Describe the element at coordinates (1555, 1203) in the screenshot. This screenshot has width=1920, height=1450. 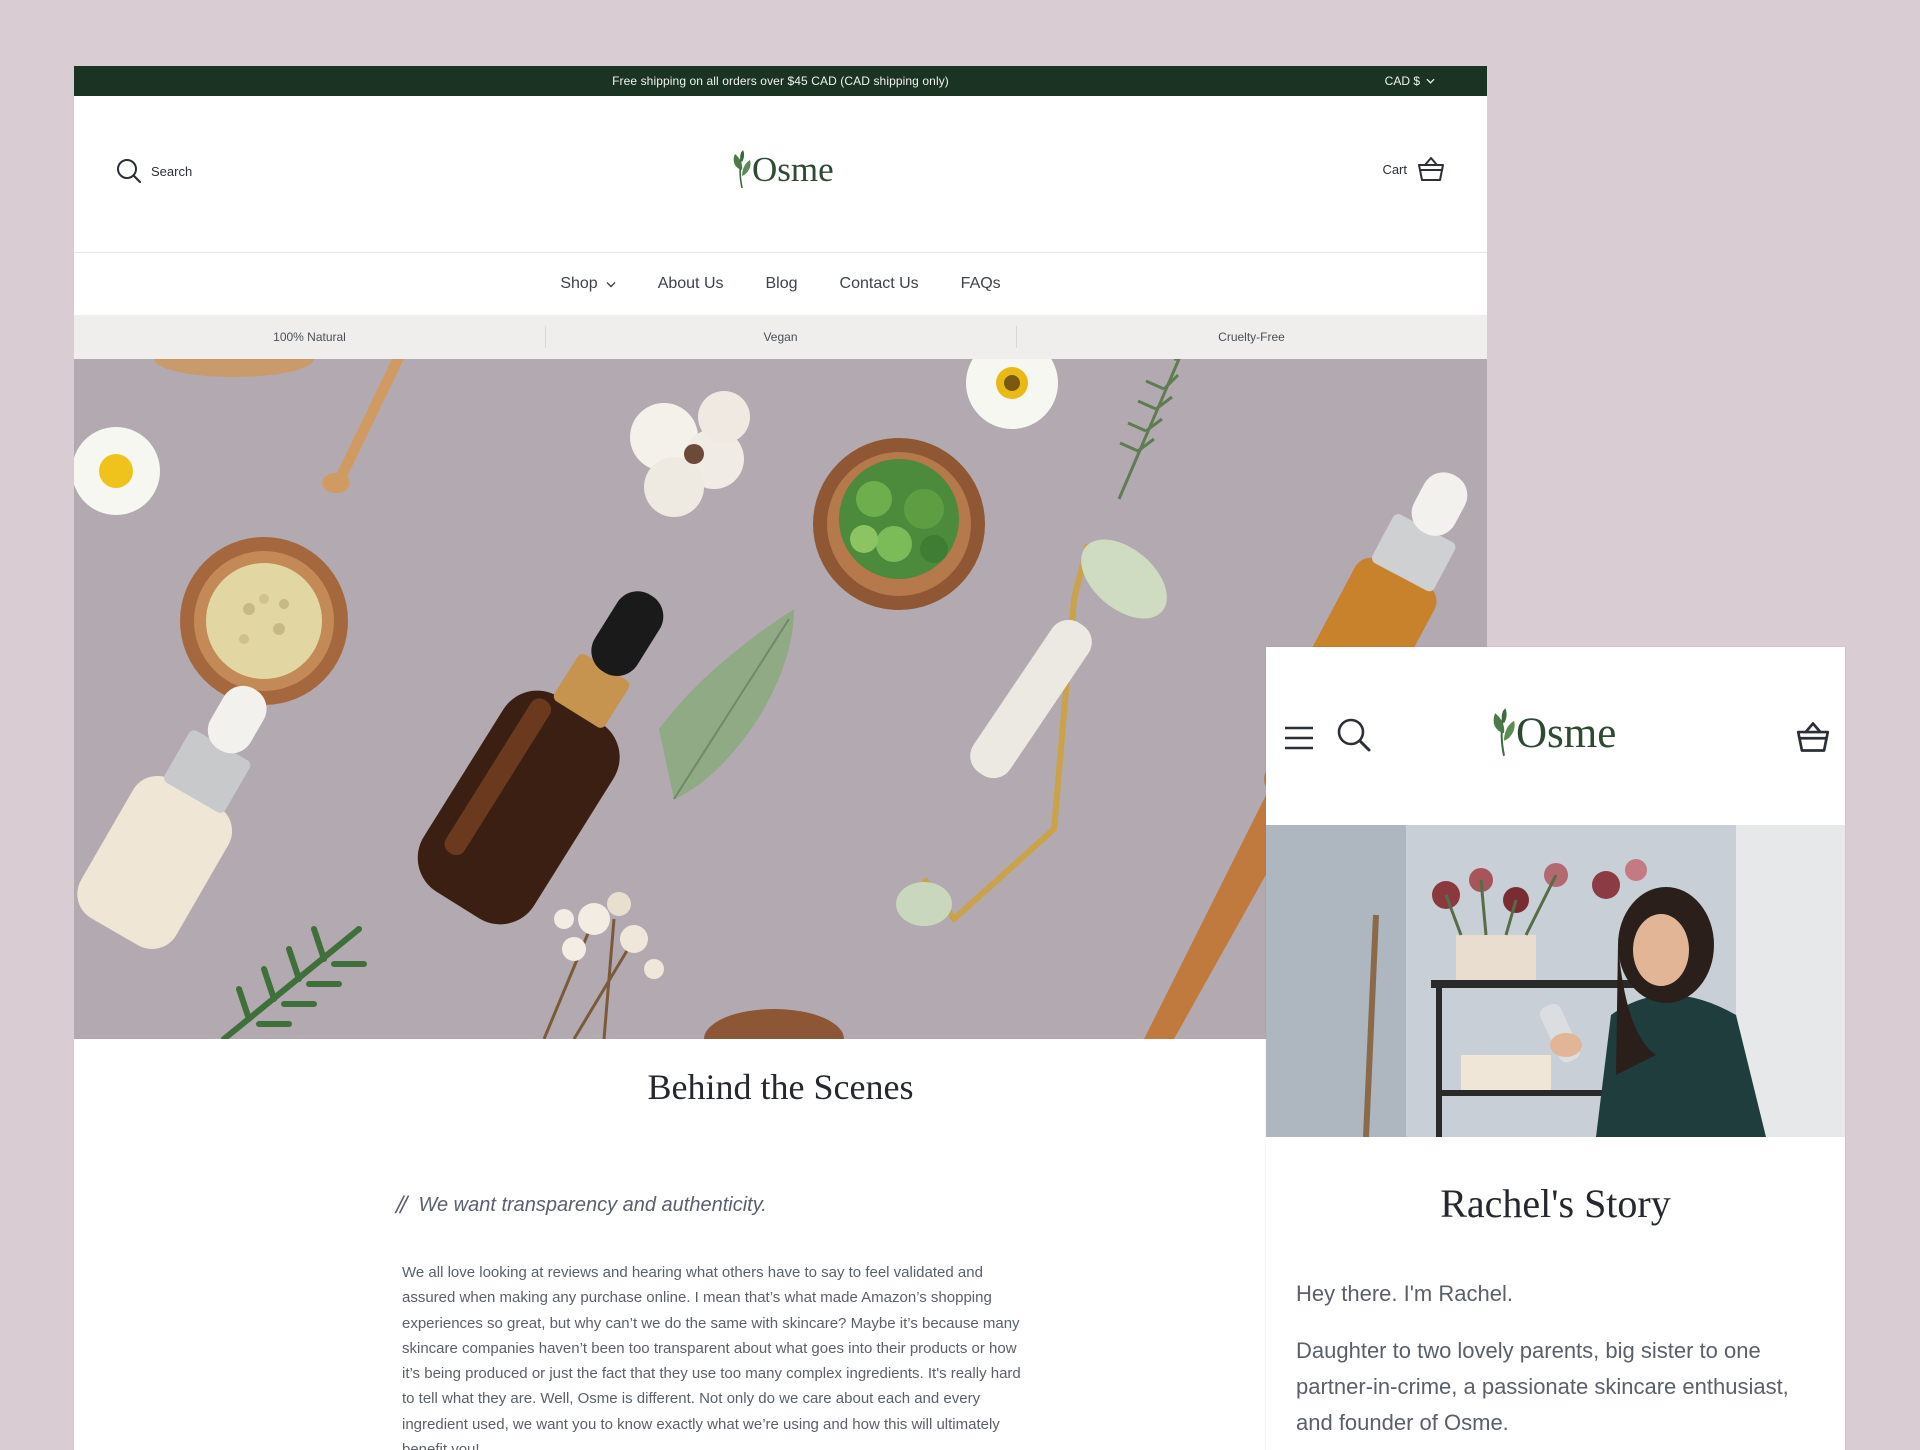
I see `mobile-section-title: Rachel's Story` at that location.